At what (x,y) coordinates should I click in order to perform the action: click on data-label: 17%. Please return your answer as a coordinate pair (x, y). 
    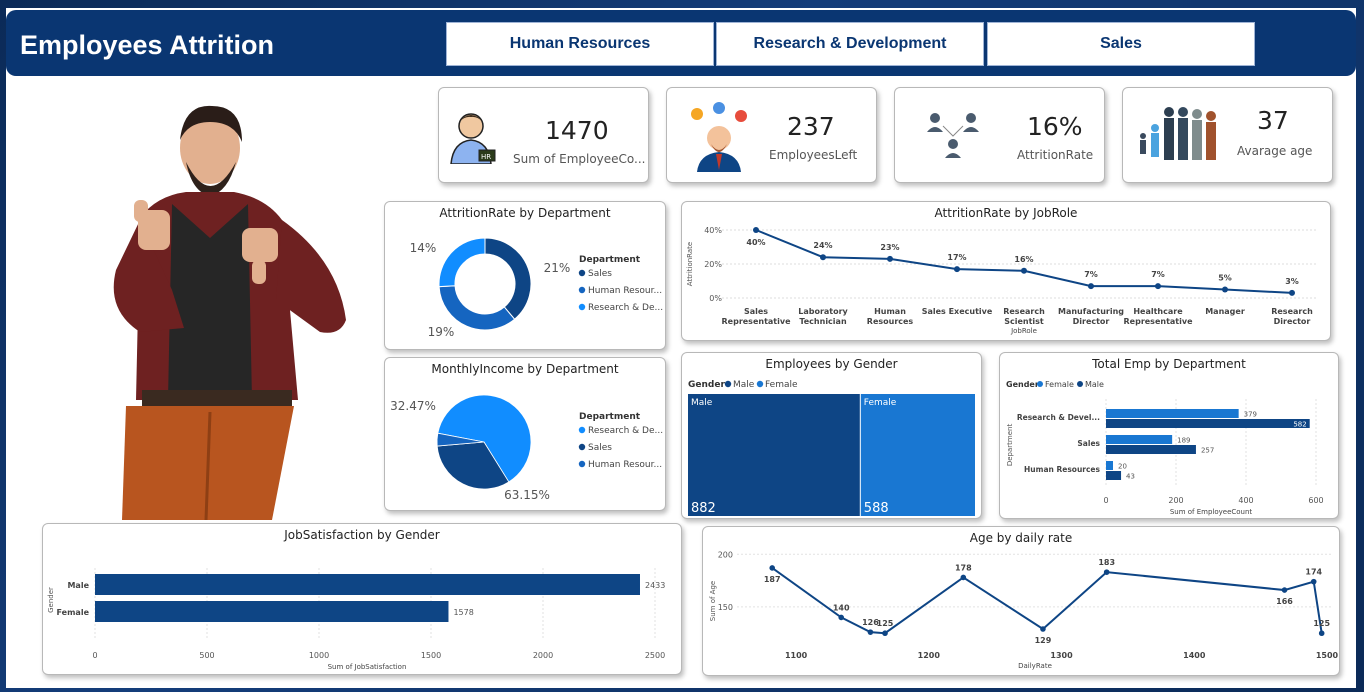
    Looking at the image, I should click on (956, 257).